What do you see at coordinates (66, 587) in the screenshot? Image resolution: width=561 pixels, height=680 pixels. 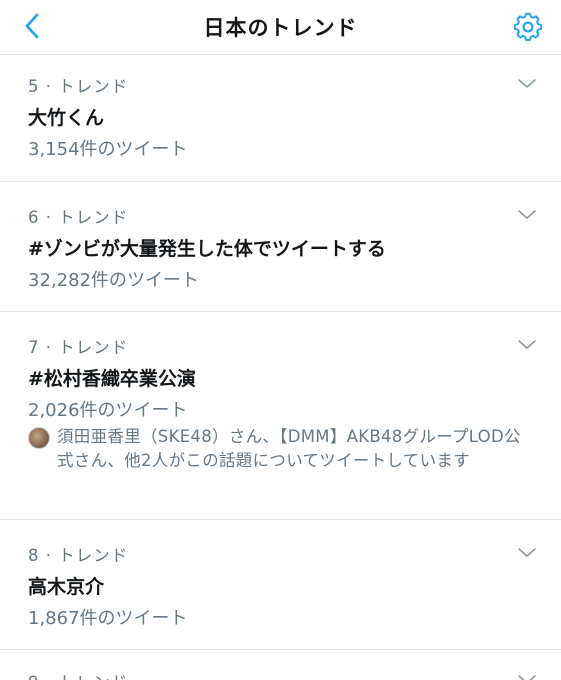 I see `trend-name: 高木京介` at bounding box center [66, 587].